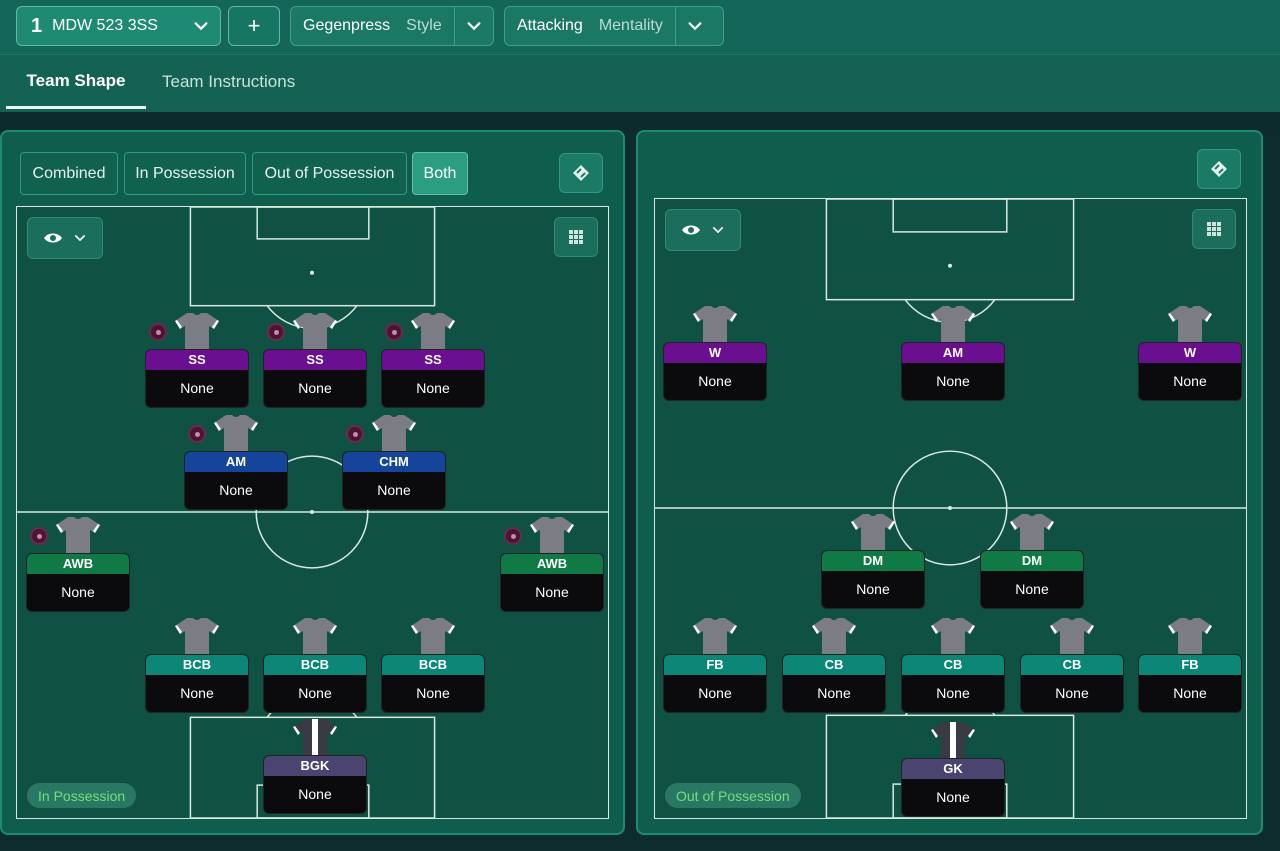 The height and width of the screenshot is (851, 1280). What do you see at coordinates (228, 82) in the screenshot?
I see `tab-team-instructions: Team Instructions` at bounding box center [228, 82].